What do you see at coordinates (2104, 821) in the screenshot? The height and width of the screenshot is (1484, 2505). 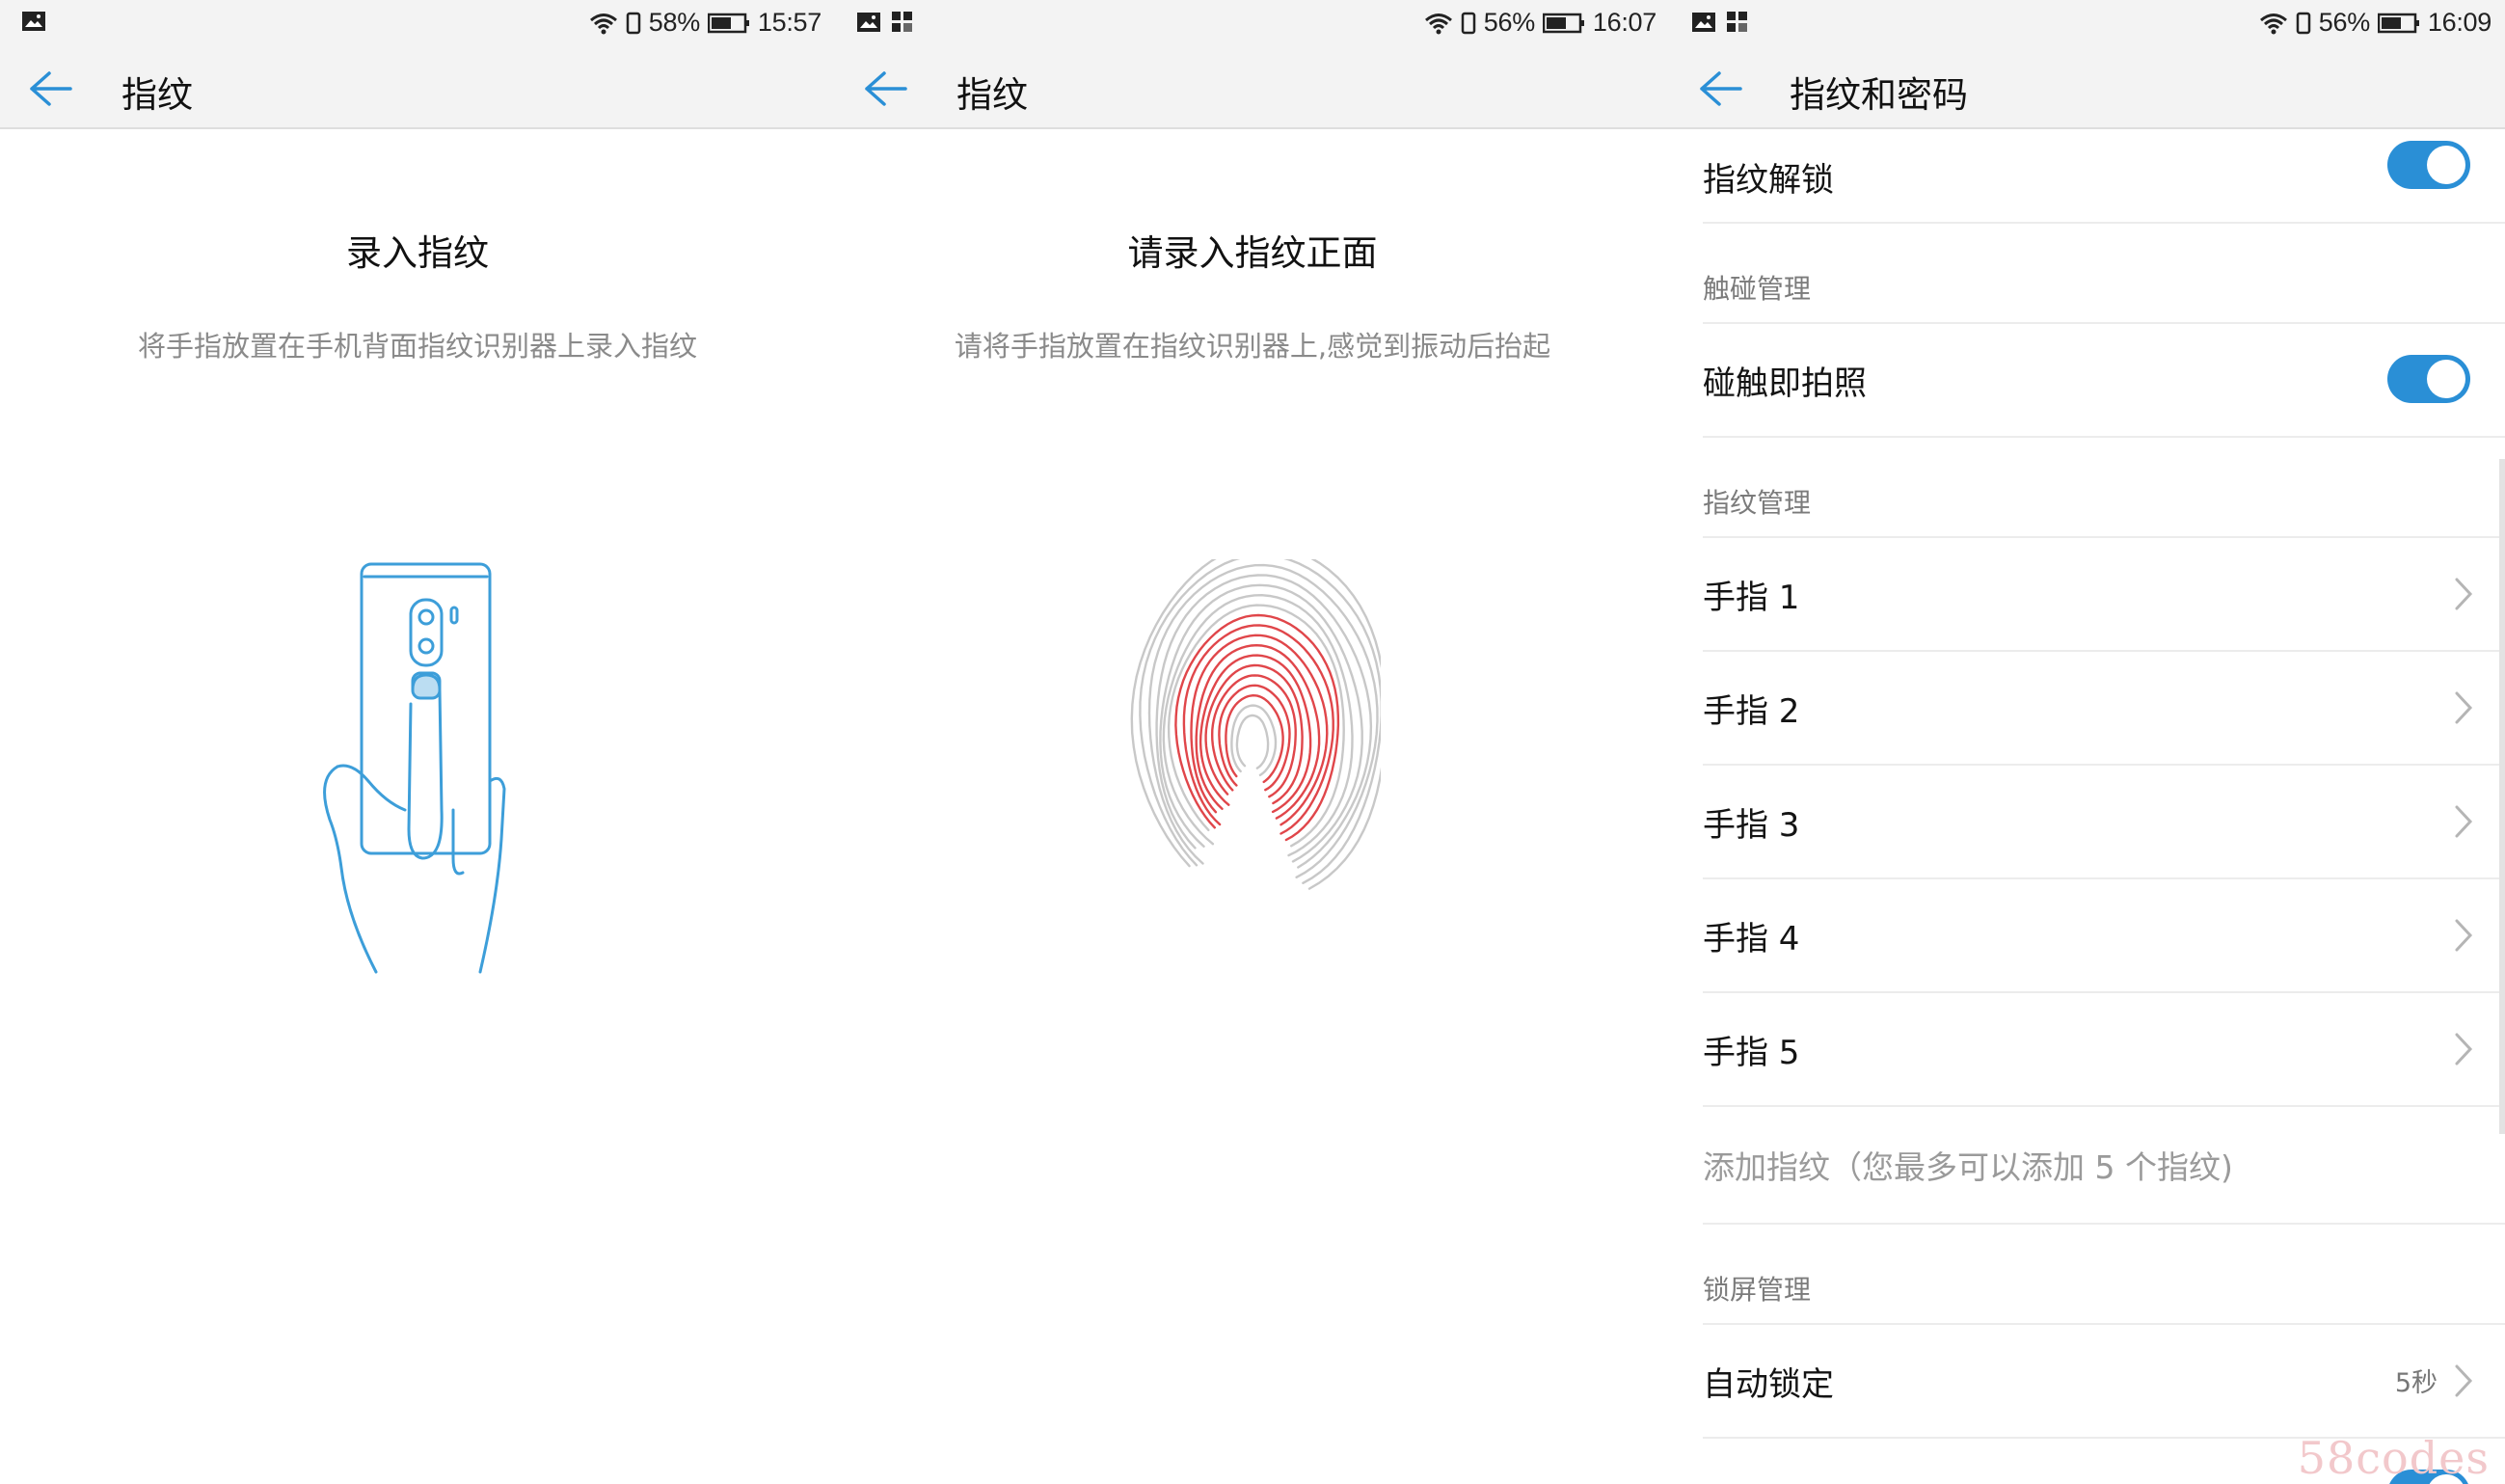 I see `finger-item-3: 手指 3` at bounding box center [2104, 821].